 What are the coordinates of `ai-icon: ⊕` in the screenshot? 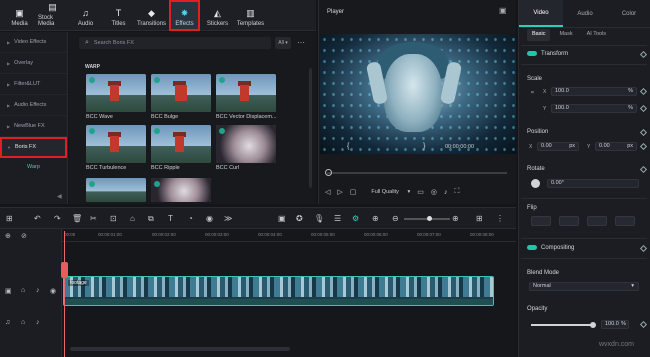 It's located at (375, 218).